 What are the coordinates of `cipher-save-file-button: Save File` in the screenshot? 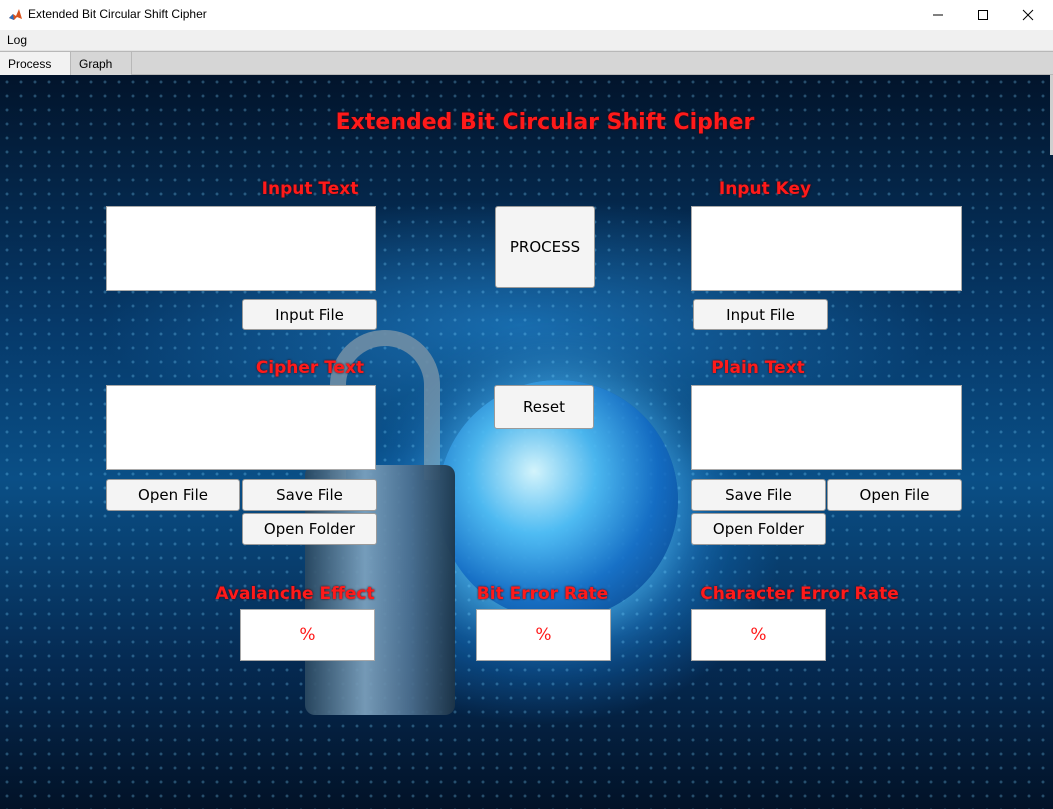 It's located at (309, 495).